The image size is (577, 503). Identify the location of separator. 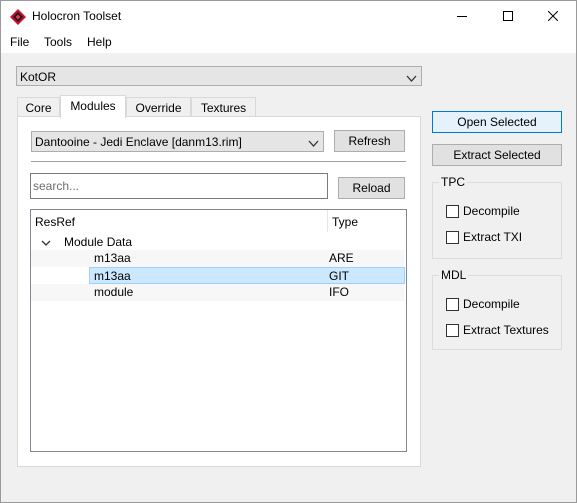
(218, 161).